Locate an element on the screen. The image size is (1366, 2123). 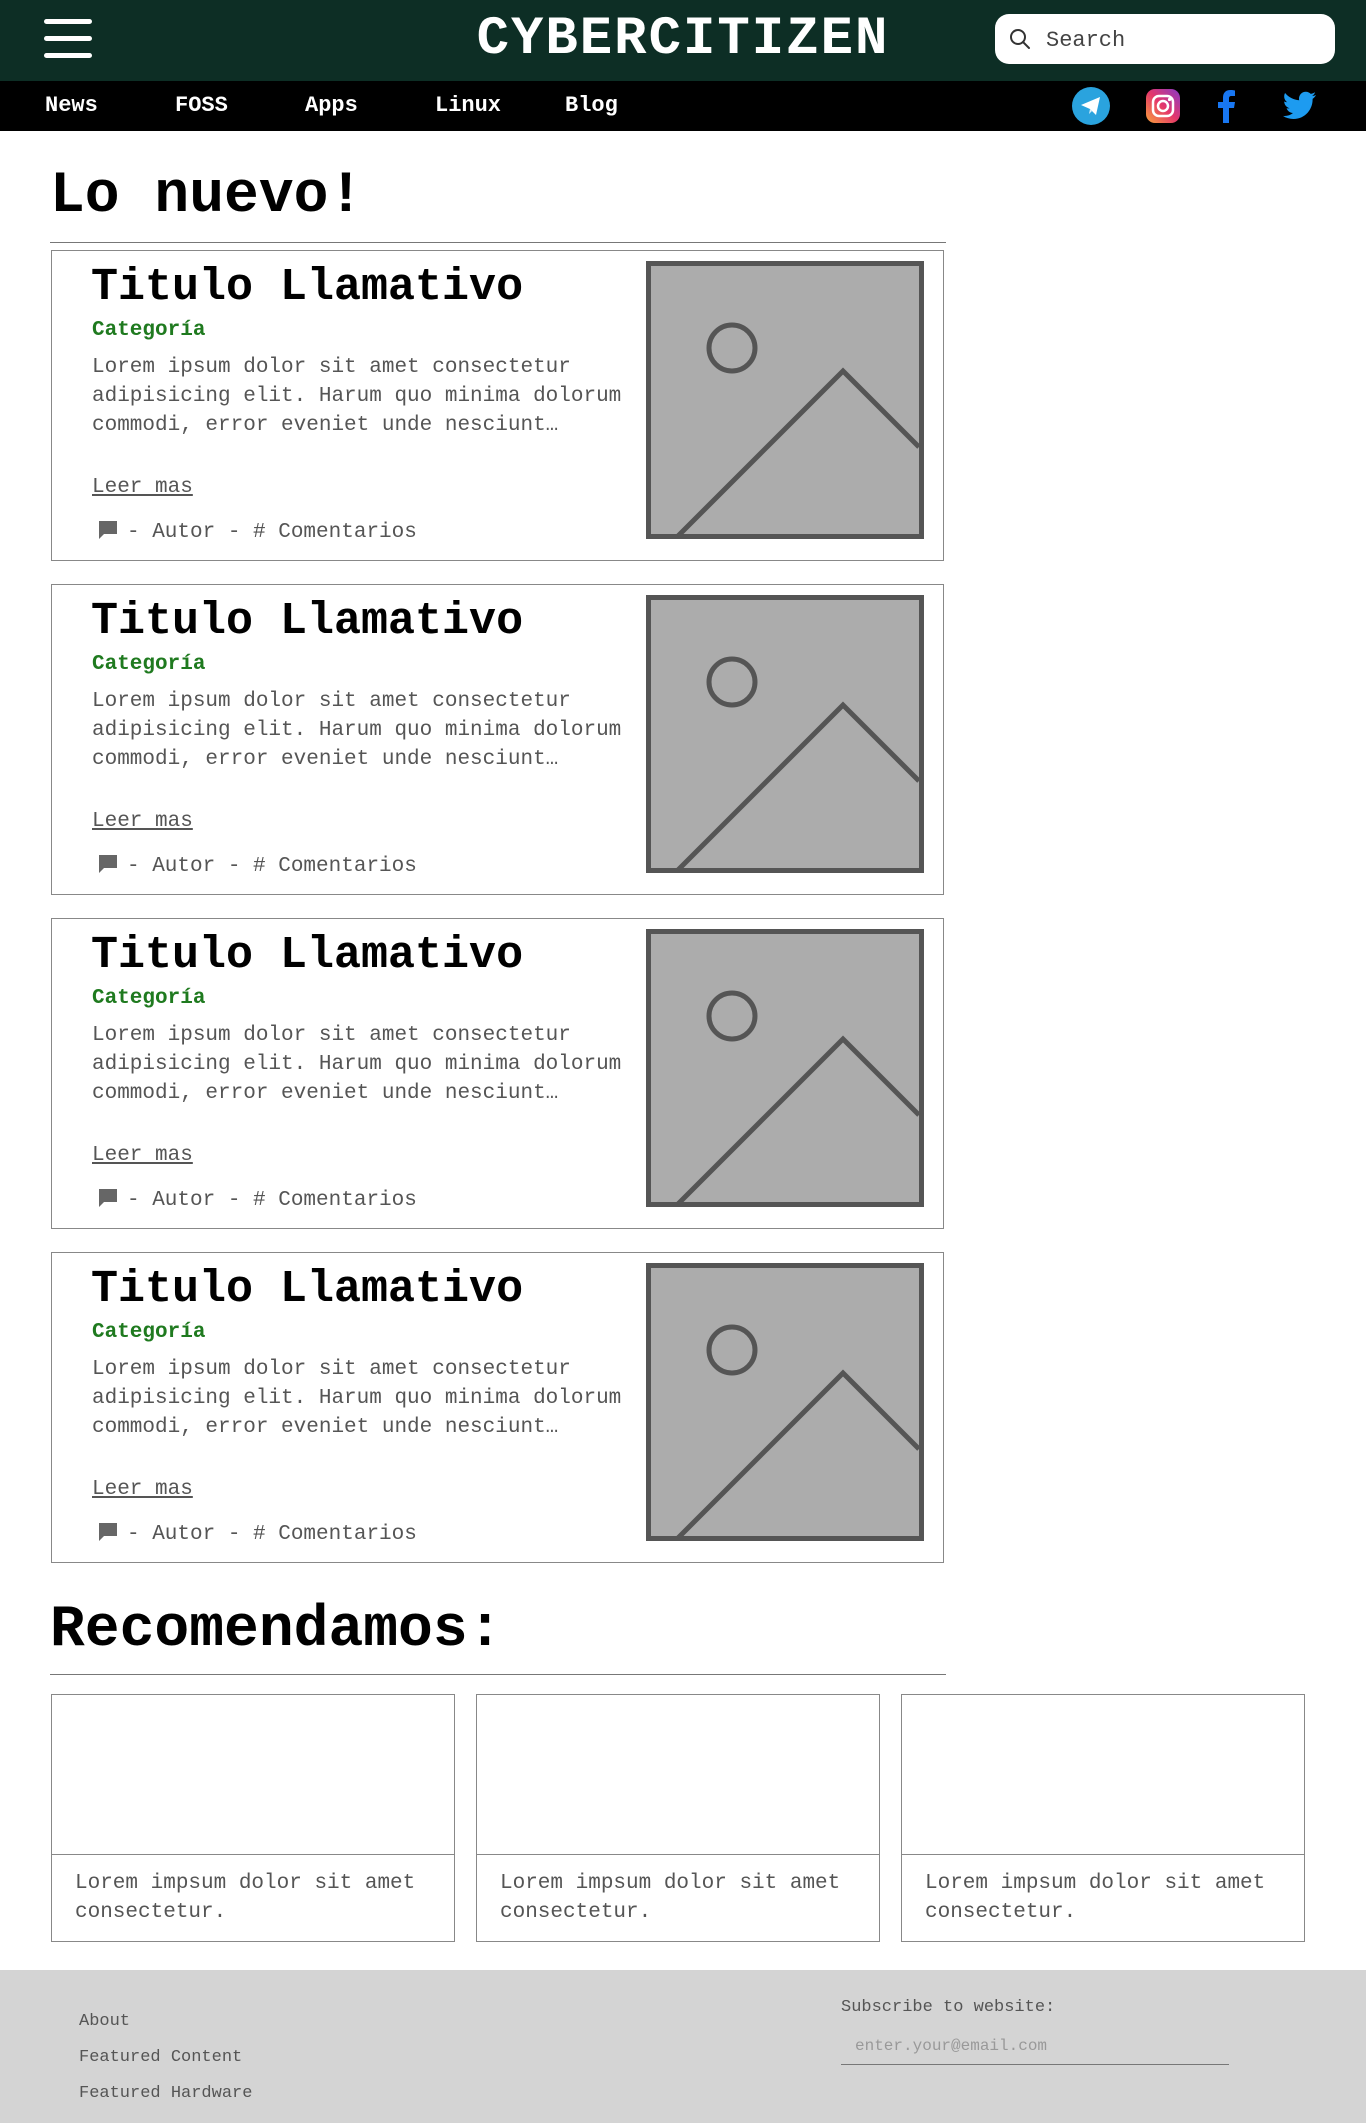
nav-item-linux: Linux is located at coordinates (468, 106).